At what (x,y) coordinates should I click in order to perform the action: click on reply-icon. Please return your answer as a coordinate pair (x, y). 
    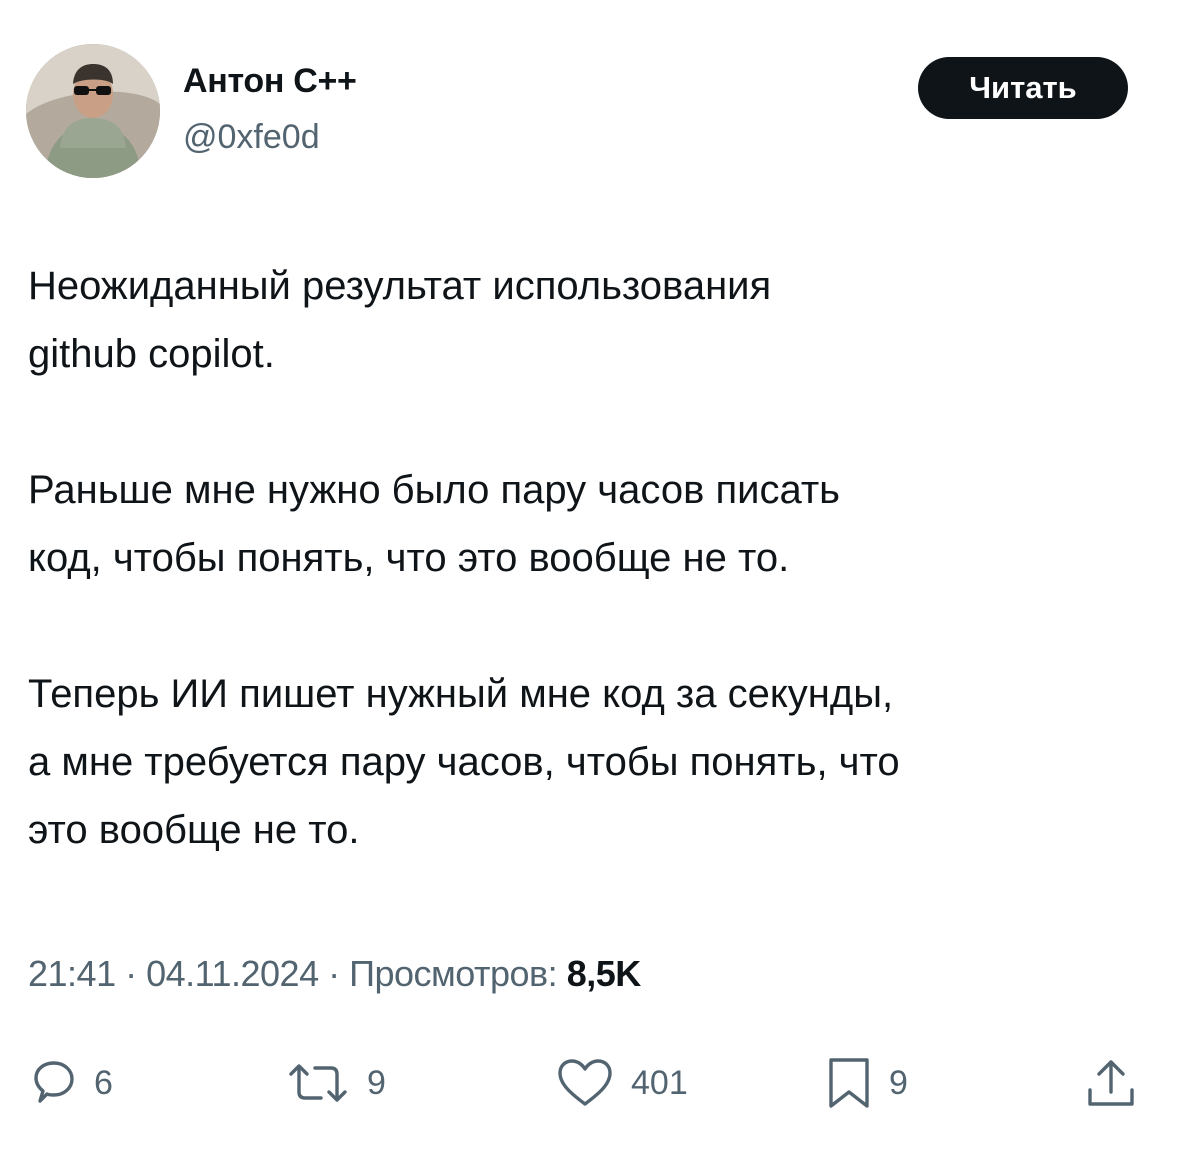
    Looking at the image, I should click on (53, 1083).